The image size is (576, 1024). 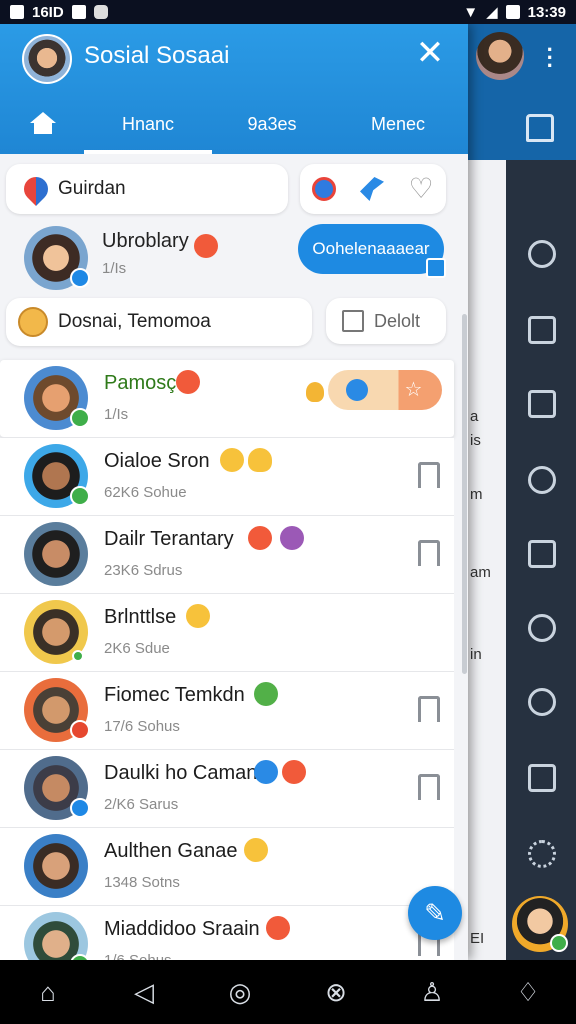 What do you see at coordinates (145, 492) in the screenshot?
I see `contact-status: 62K6 Sohue` at bounding box center [145, 492].